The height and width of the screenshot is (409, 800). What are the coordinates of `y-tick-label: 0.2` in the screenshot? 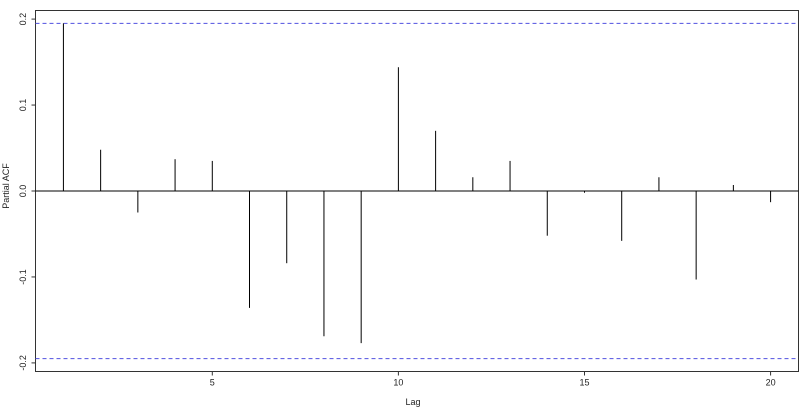 It's located at (23, 19).